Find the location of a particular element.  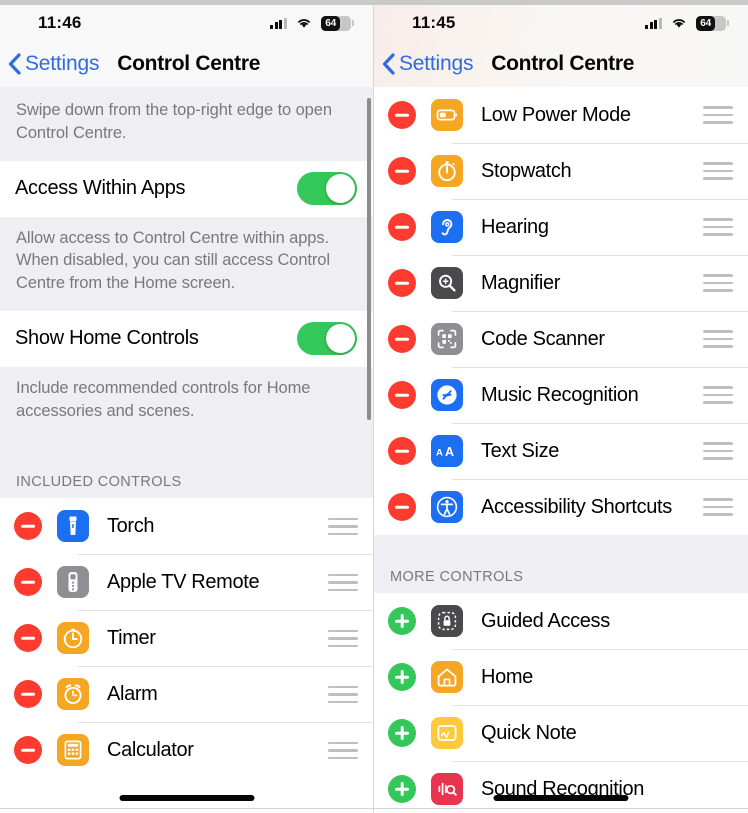

home-indicator is located at coordinates (186, 798).